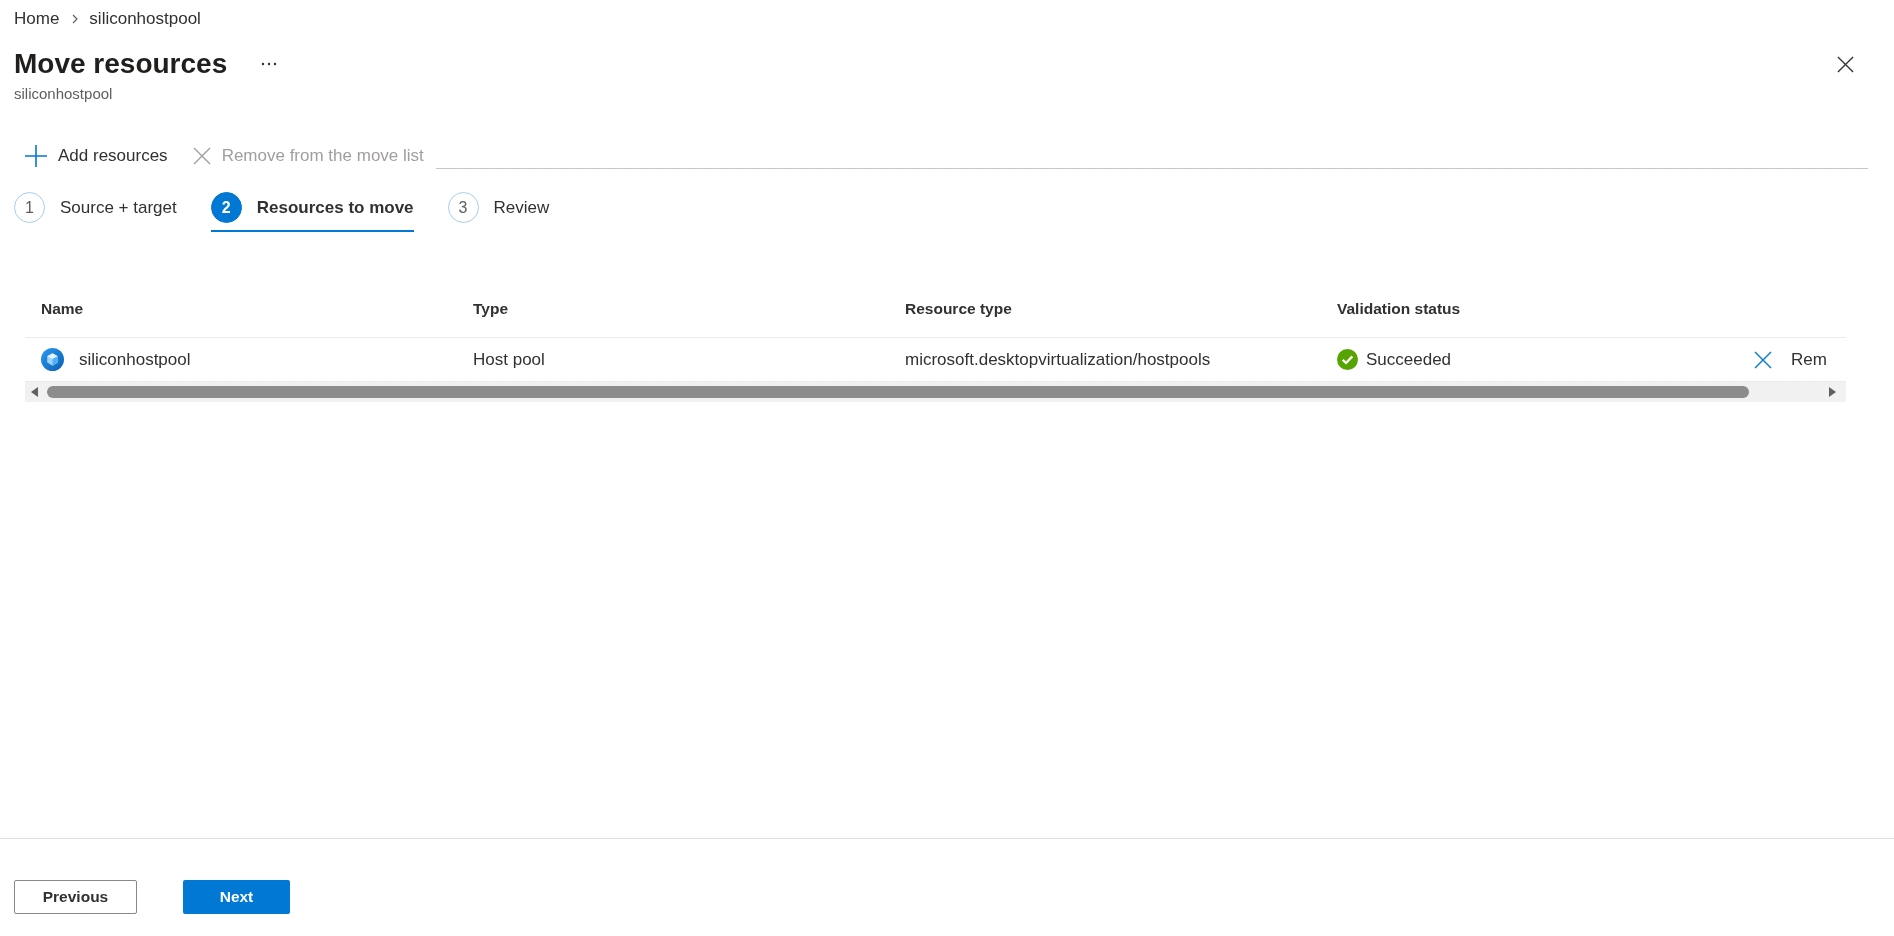 Image resolution: width=1894 pixels, height=936 pixels. What do you see at coordinates (121, 64) in the screenshot?
I see `page-title: Move resources` at bounding box center [121, 64].